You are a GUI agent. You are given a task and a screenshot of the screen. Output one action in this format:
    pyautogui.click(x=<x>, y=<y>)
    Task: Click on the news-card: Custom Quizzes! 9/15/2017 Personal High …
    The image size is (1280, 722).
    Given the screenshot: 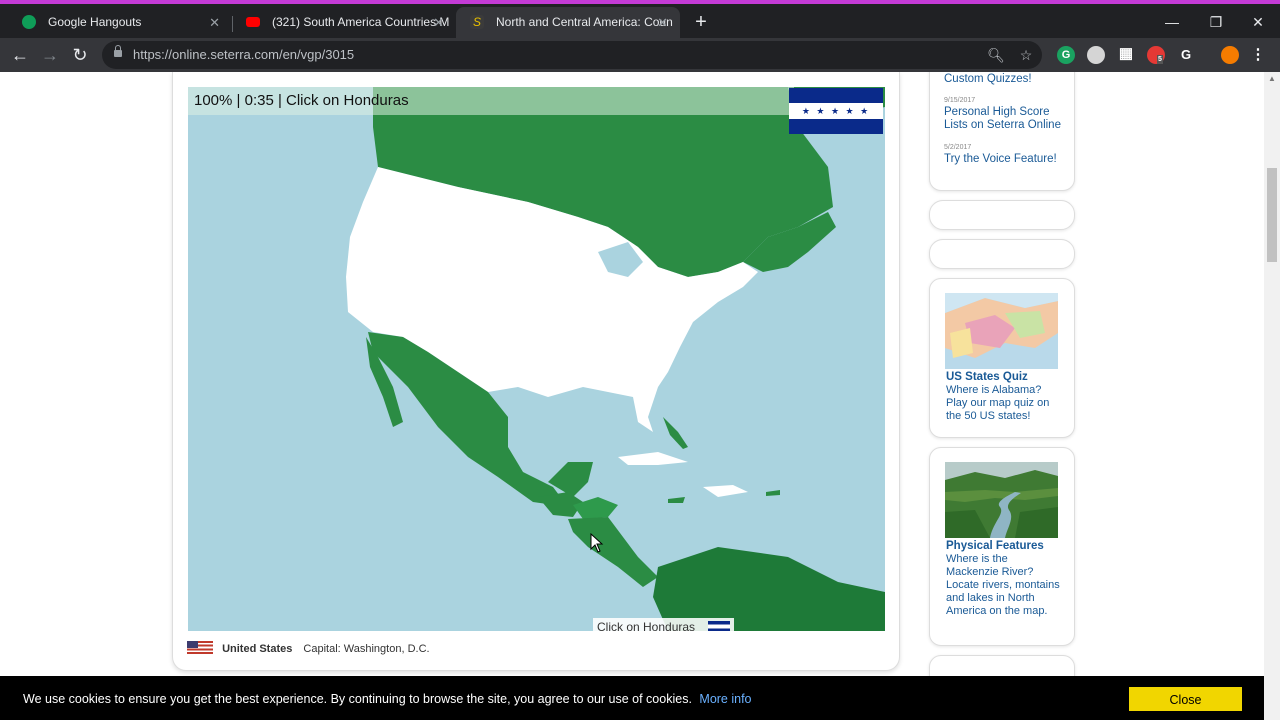 What is the action you would take?
    pyautogui.click(x=1002, y=131)
    